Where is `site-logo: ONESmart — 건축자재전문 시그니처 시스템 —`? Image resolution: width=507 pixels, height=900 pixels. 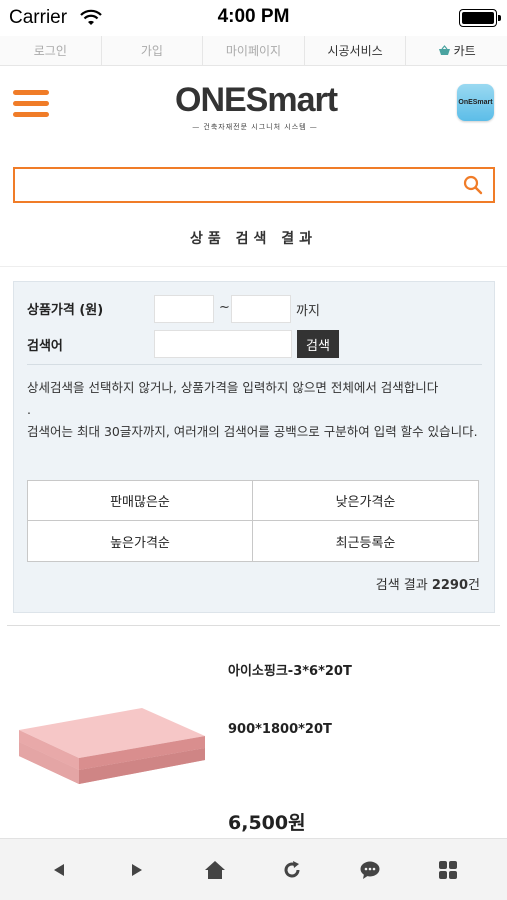
site-logo: ONESmart — 건축자재전문 시그니처 시스템 — is located at coordinates (256, 110).